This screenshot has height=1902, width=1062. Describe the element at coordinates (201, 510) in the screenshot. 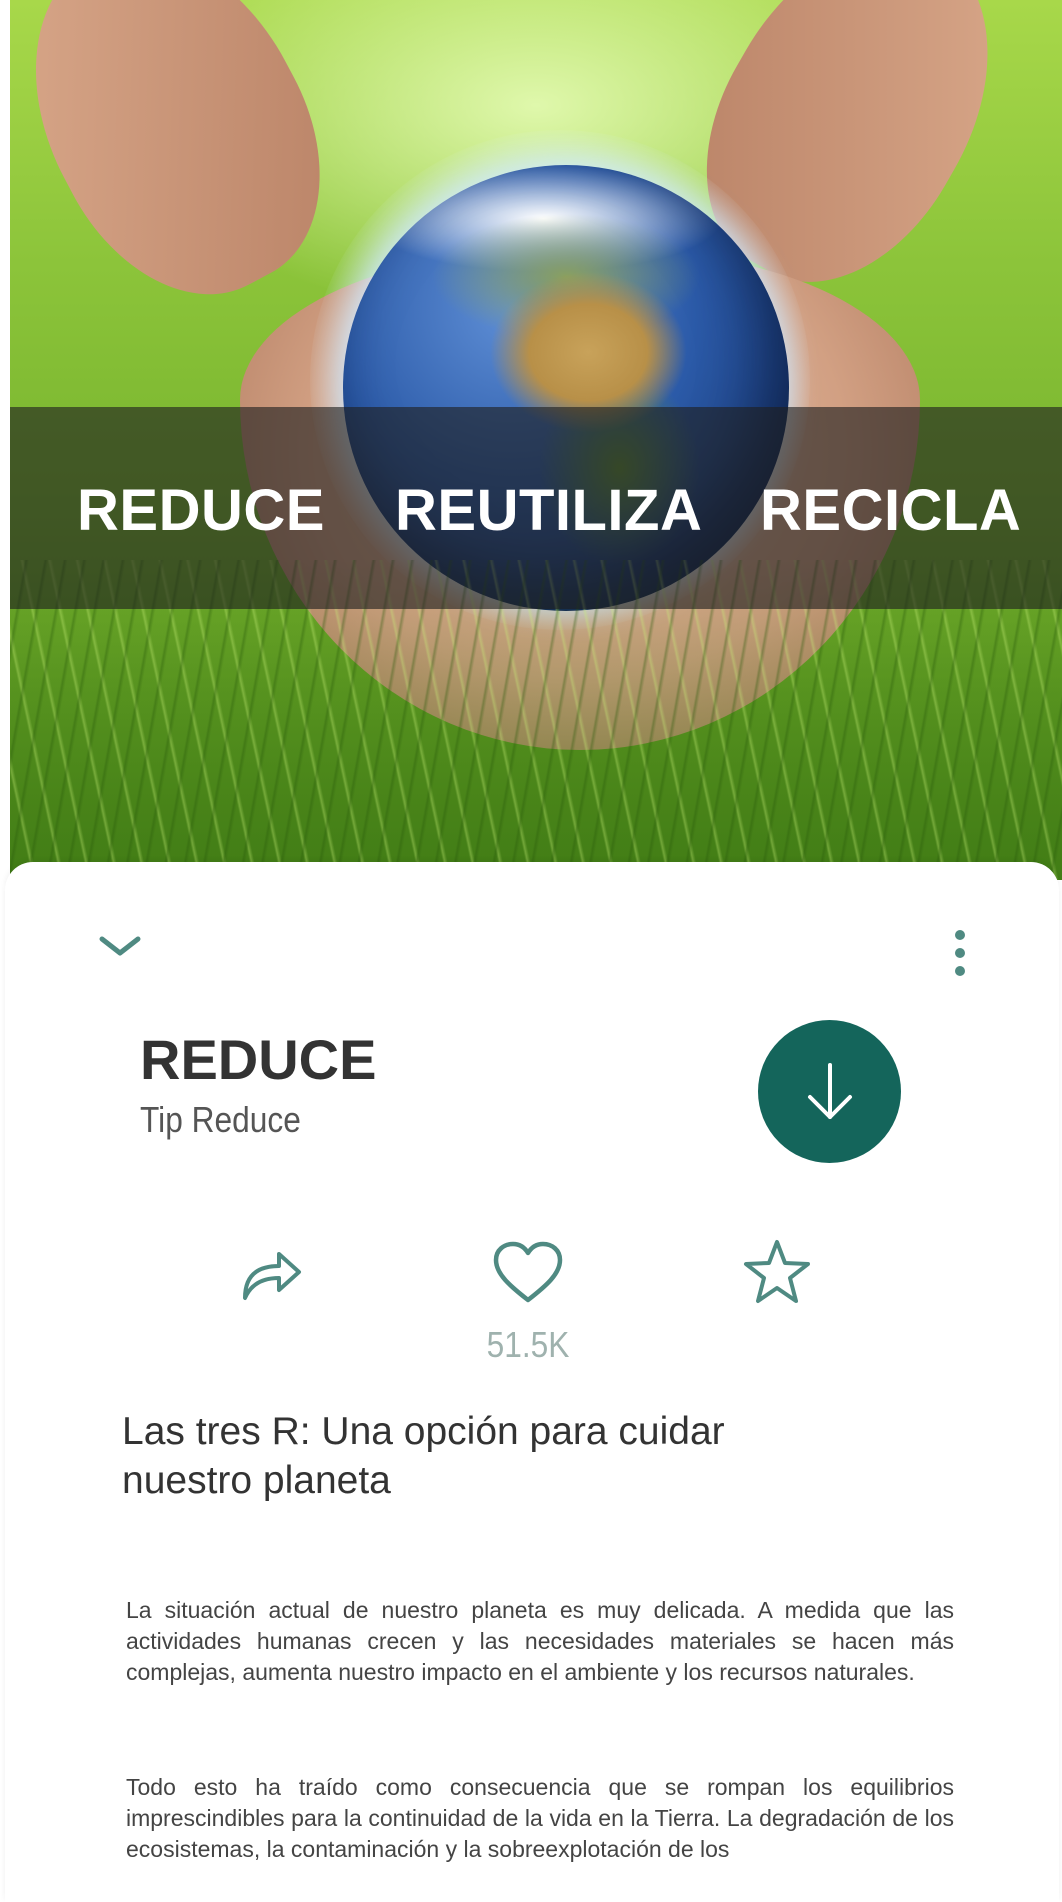

I see `banner-word-reduce: REDUCE` at that location.